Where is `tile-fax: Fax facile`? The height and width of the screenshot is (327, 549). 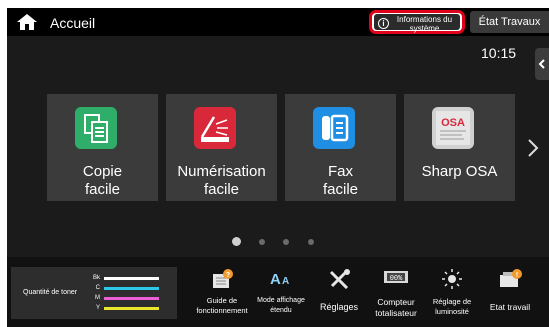 tile-fax: Fax facile is located at coordinates (340, 147).